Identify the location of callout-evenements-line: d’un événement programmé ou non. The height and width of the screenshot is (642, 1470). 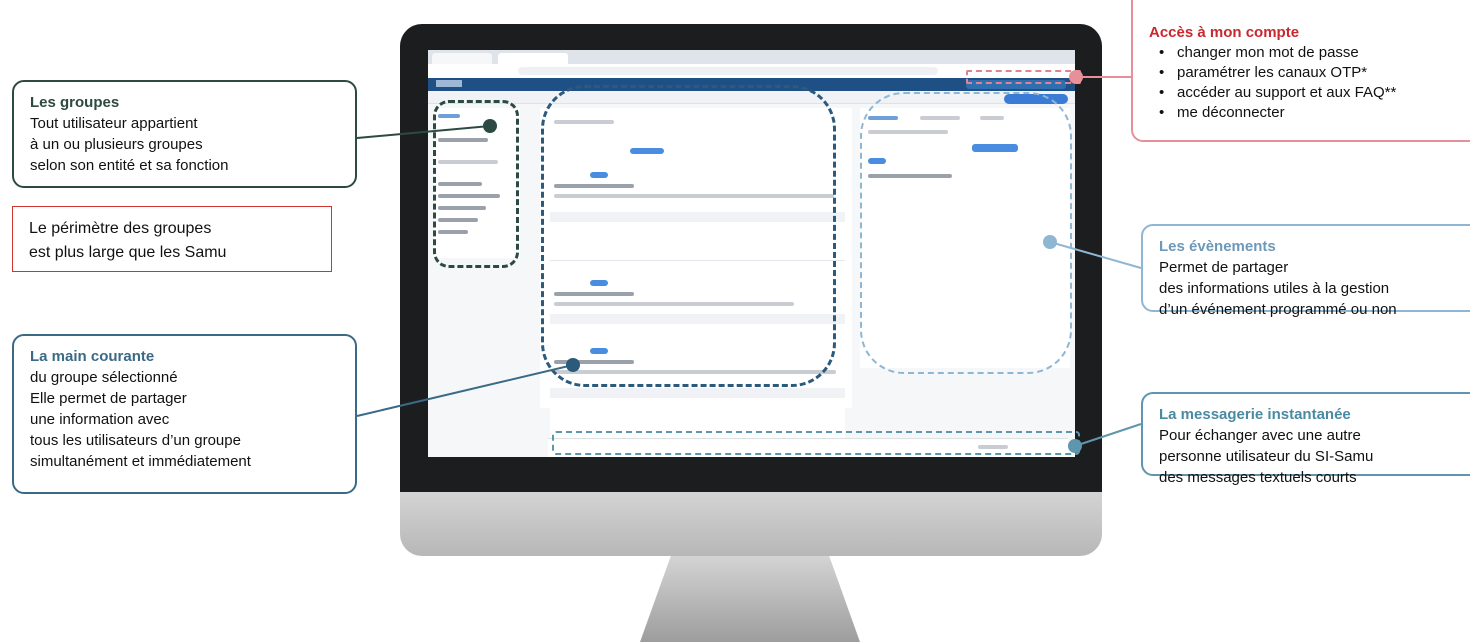
(1278, 309).